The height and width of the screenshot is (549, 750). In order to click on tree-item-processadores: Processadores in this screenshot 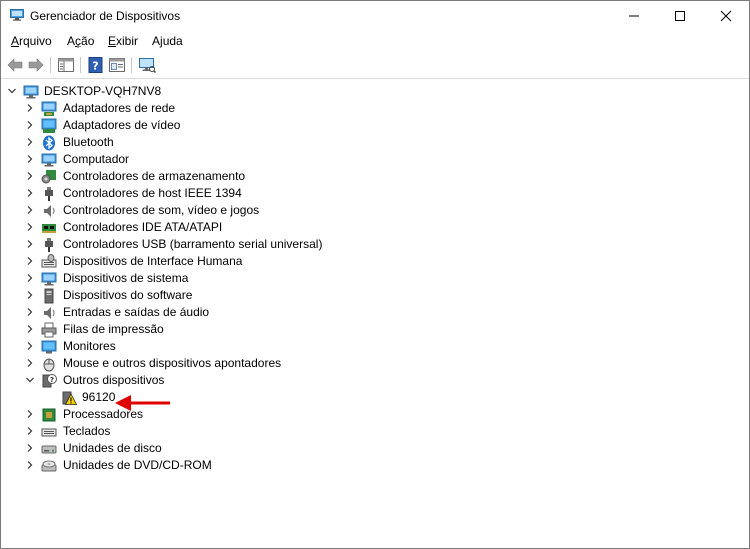, I will do `click(275, 414)`.